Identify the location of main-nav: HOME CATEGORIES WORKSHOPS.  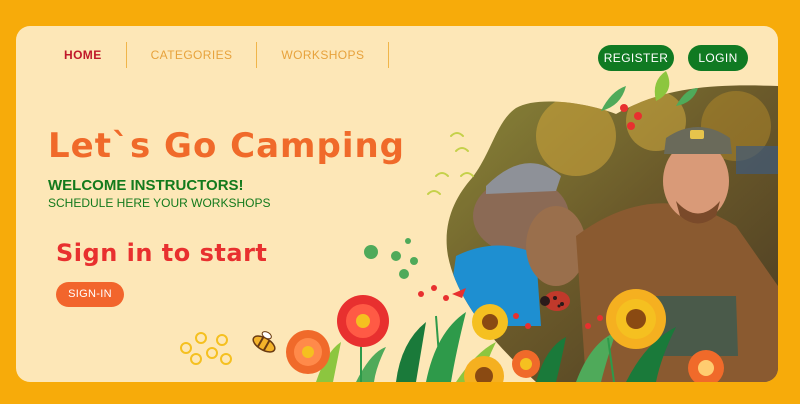
(223, 55).